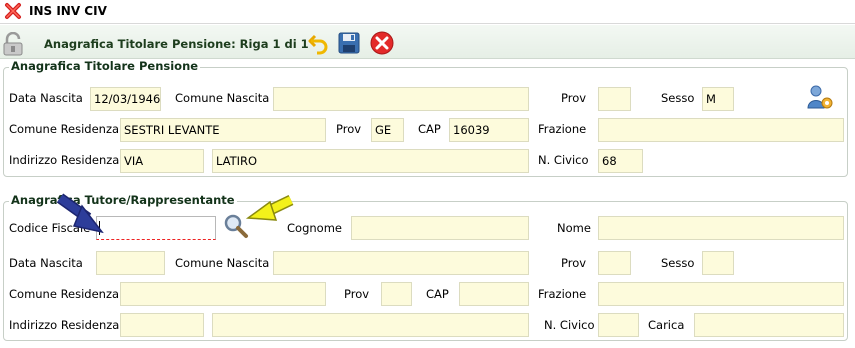  I want to click on pensioner-comune-residenza-label: Comune Residenza, so click(64, 129).